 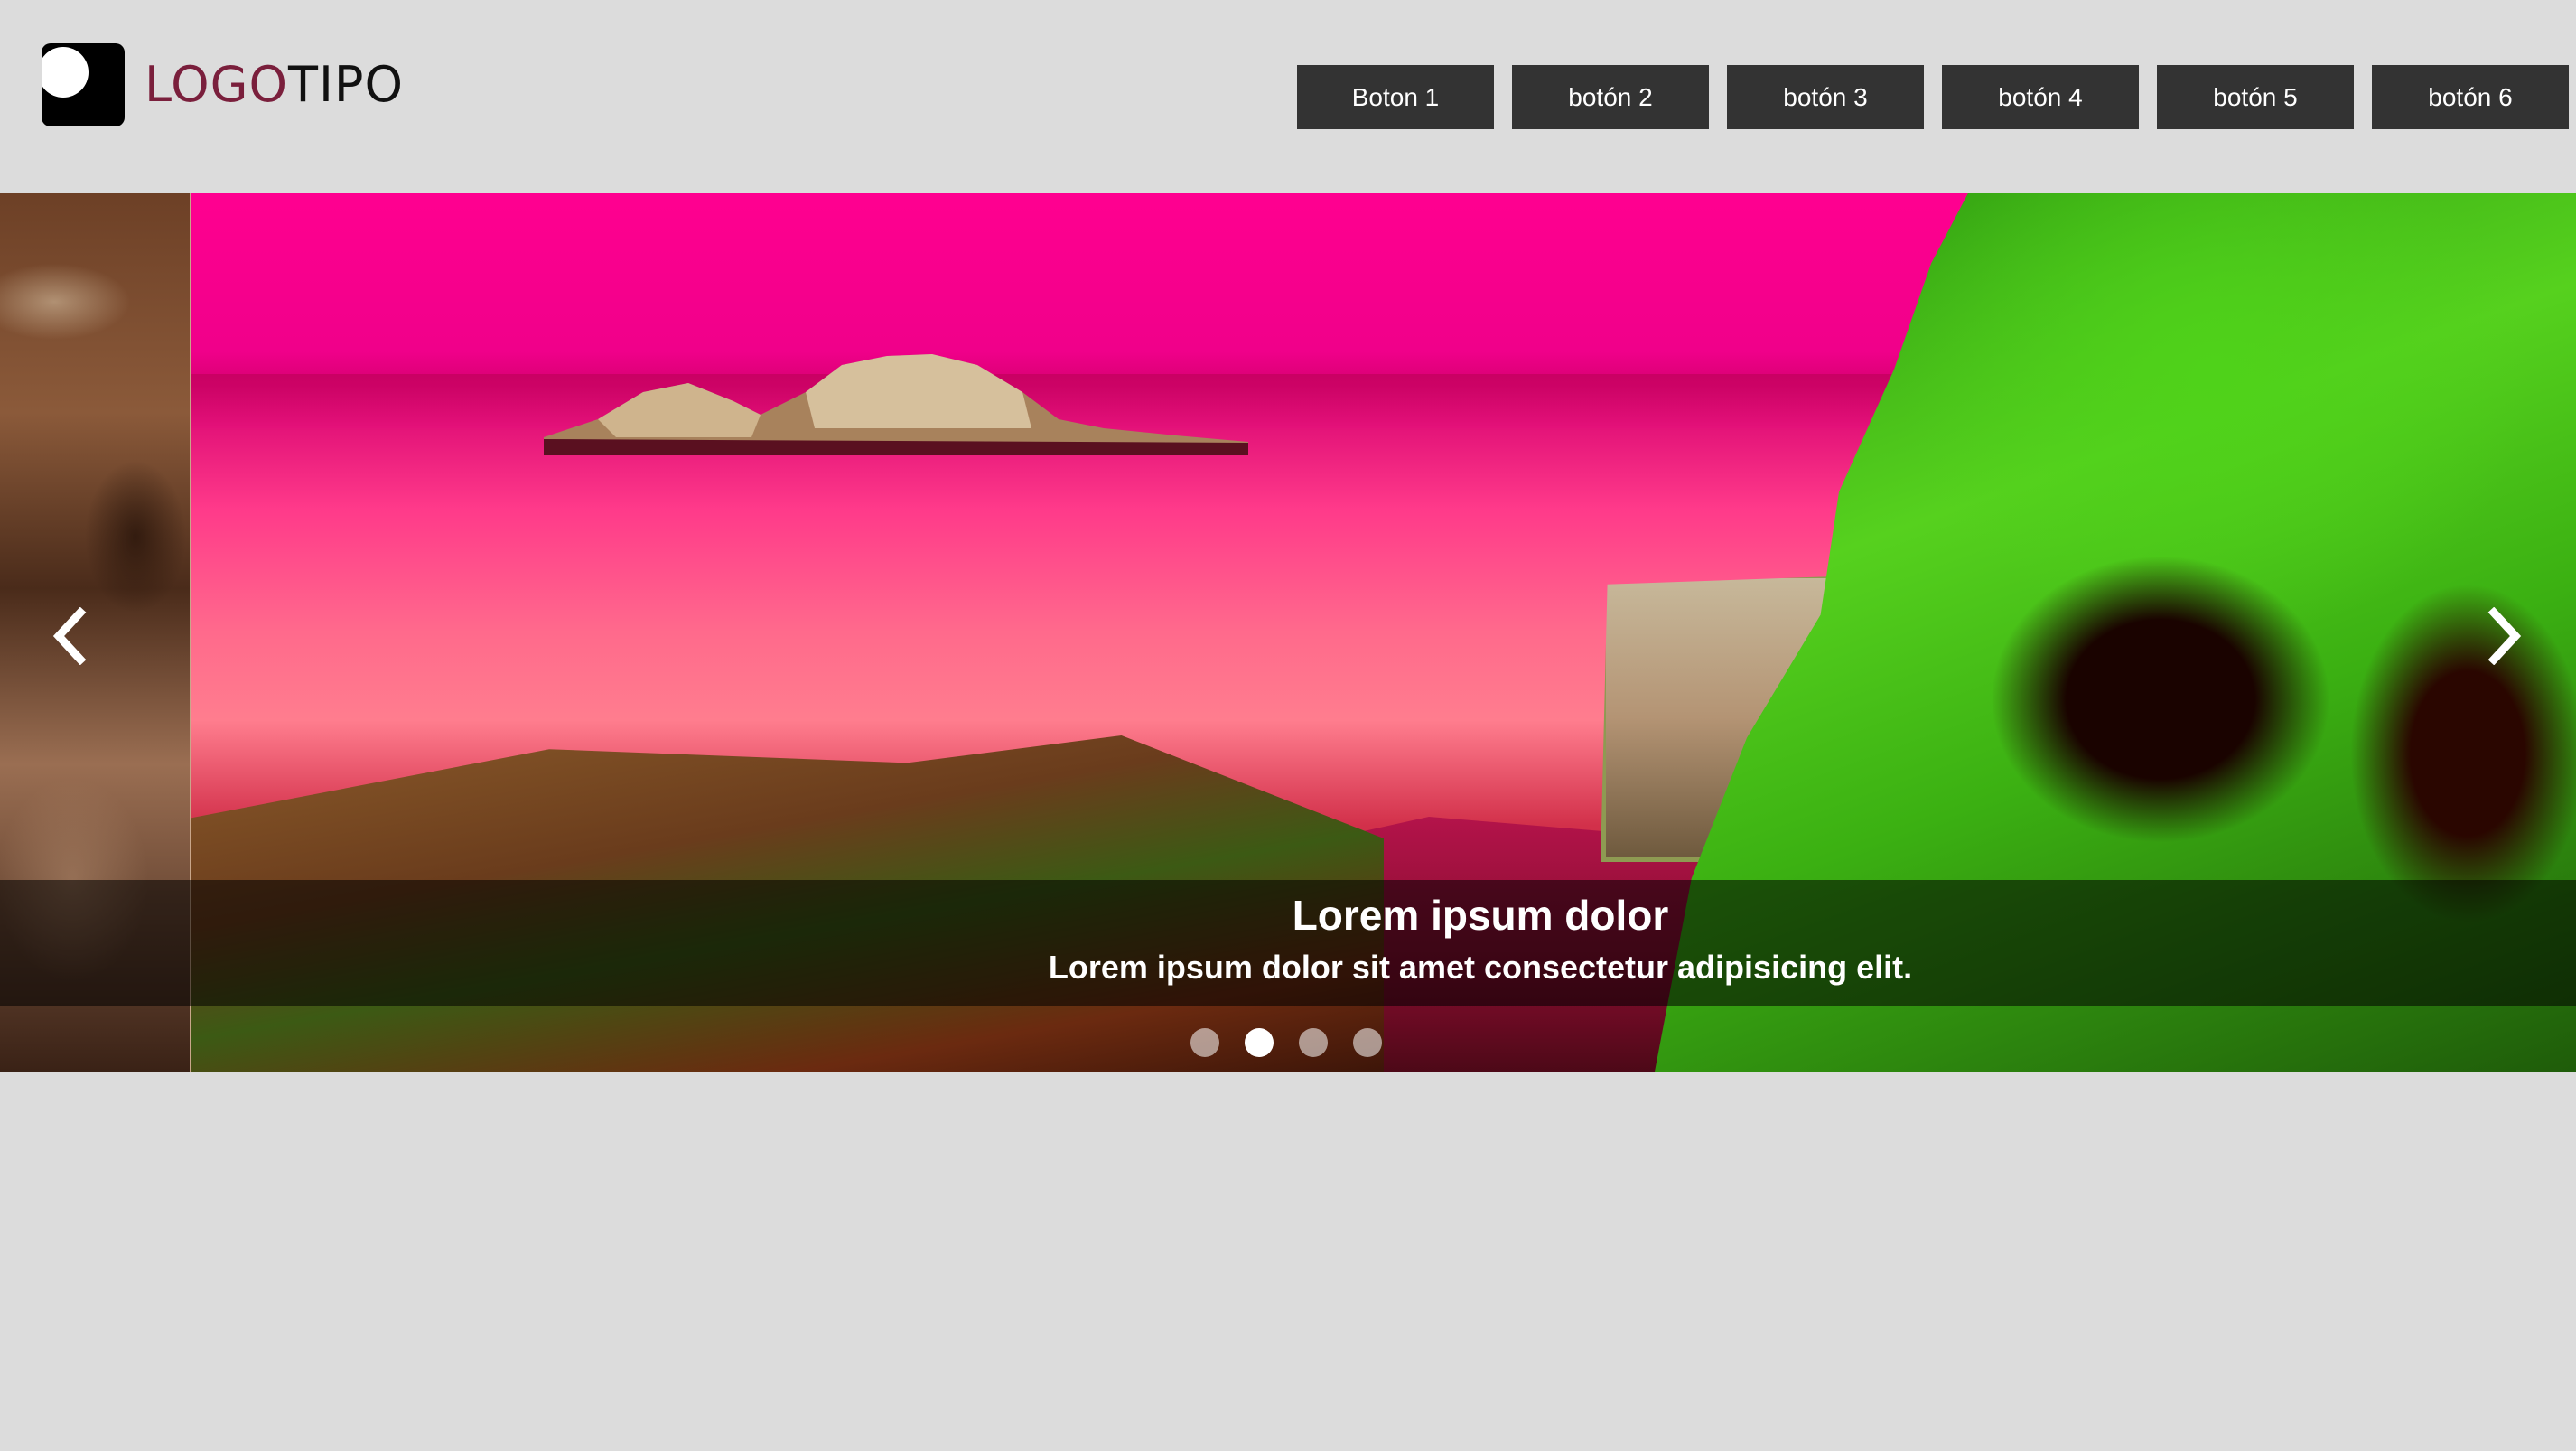 I want to click on slide-caption-title: Lorem ipsum dolor, so click(x=1480, y=915).